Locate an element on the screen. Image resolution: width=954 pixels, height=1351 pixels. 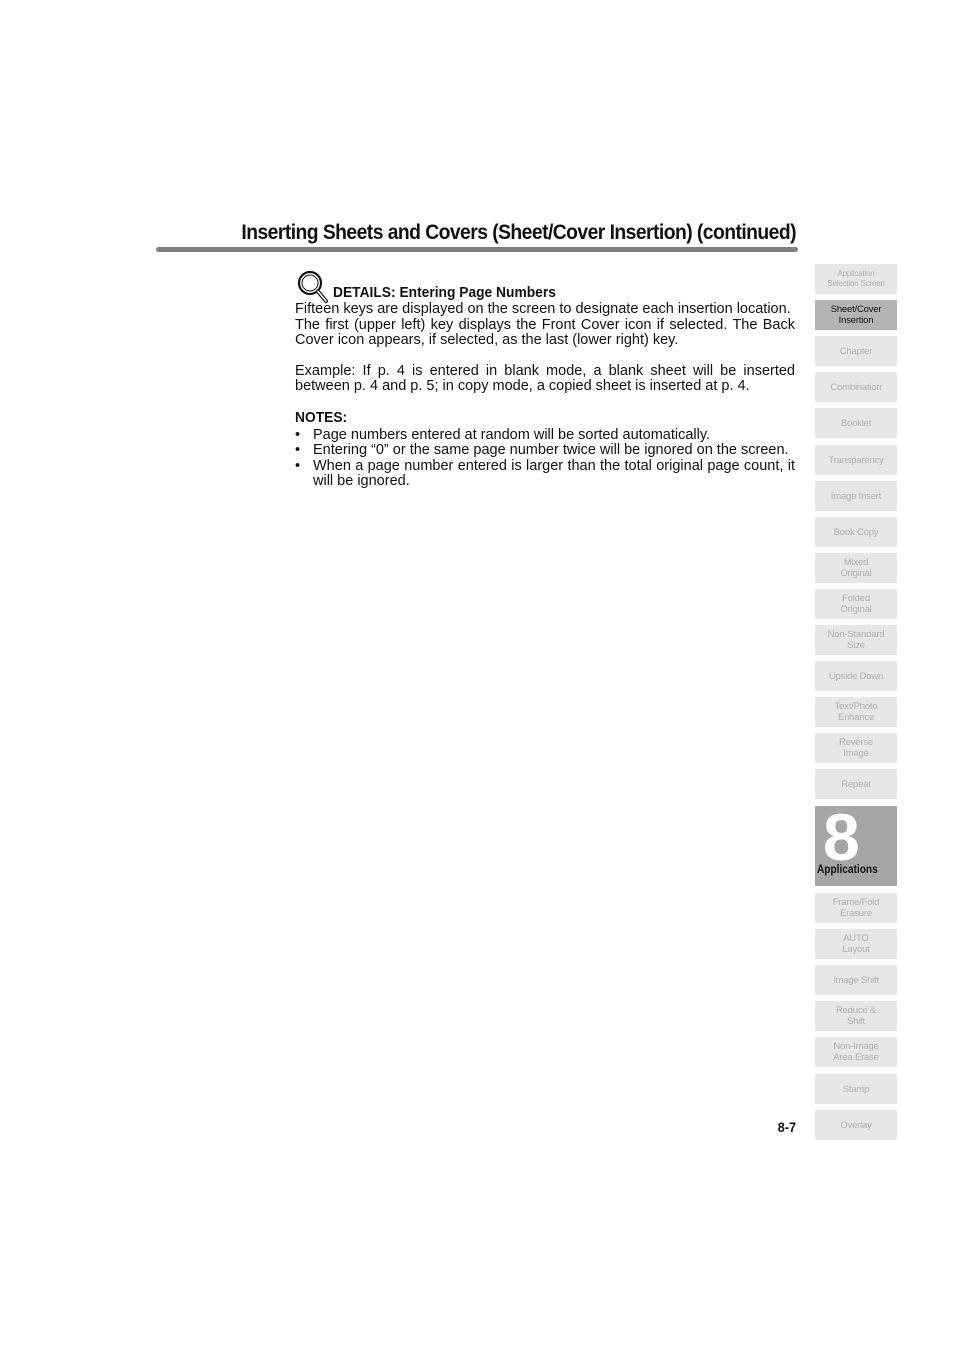
sidebar-tab-folded-original: Folded Original is located at coordinates (856, 604).